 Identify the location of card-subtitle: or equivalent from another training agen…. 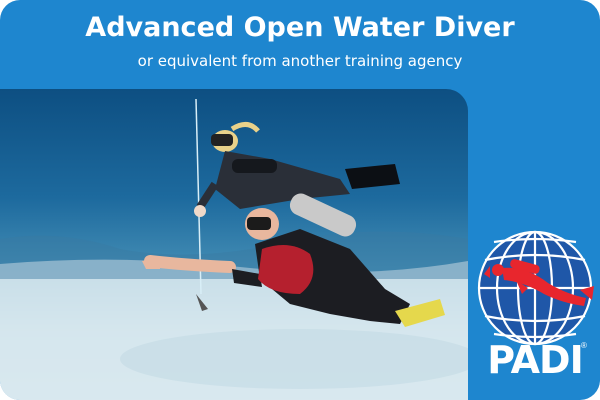
(300, 61).